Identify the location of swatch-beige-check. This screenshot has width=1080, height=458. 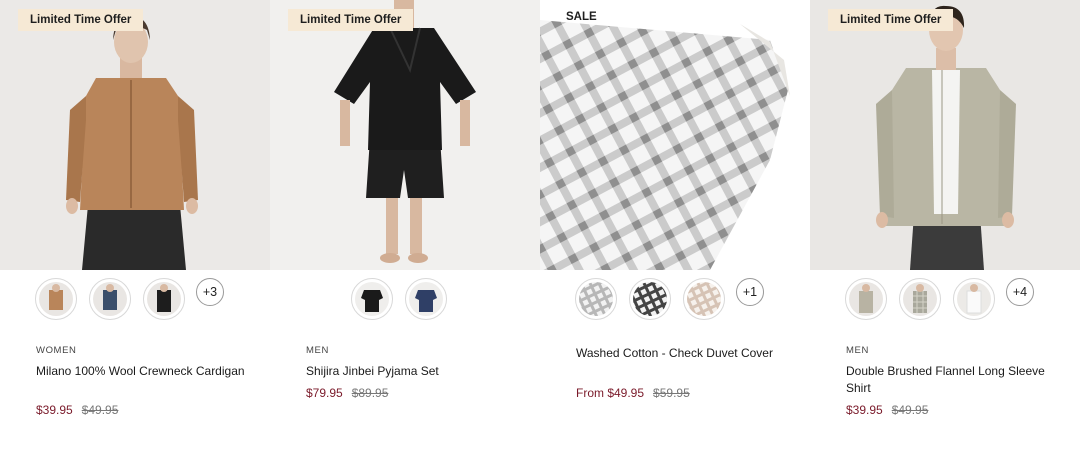
(704, 299).